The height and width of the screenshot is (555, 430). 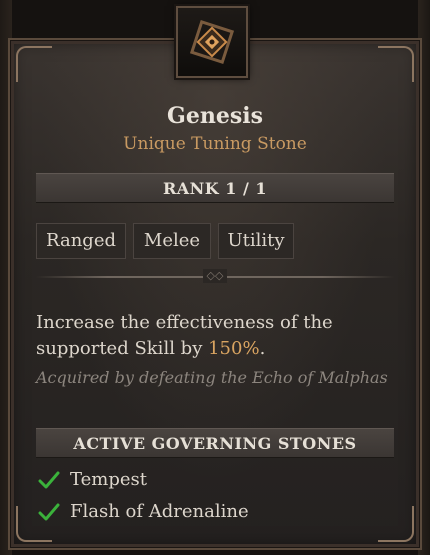 I want to click on tag-melee: Melee, so click(x=172, y=241).